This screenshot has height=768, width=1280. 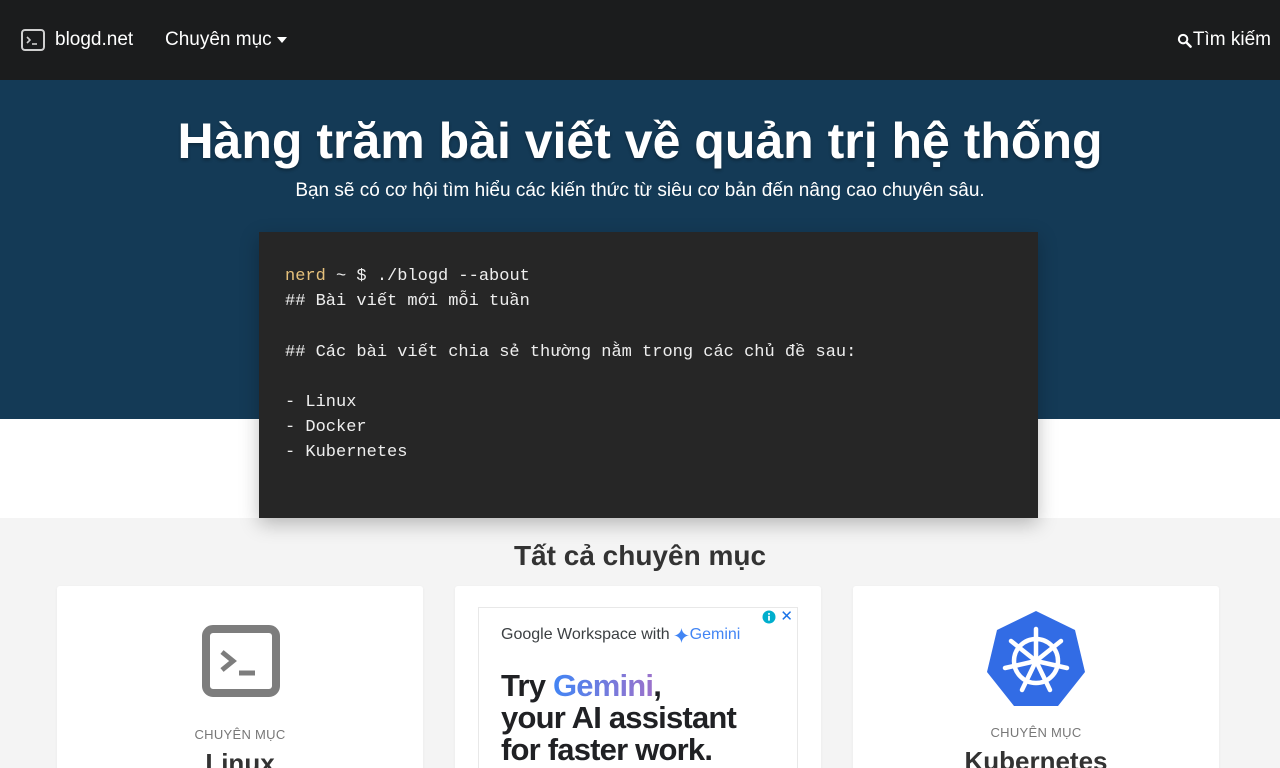 I want to click on search-icon, so click(x=1184, y=40).